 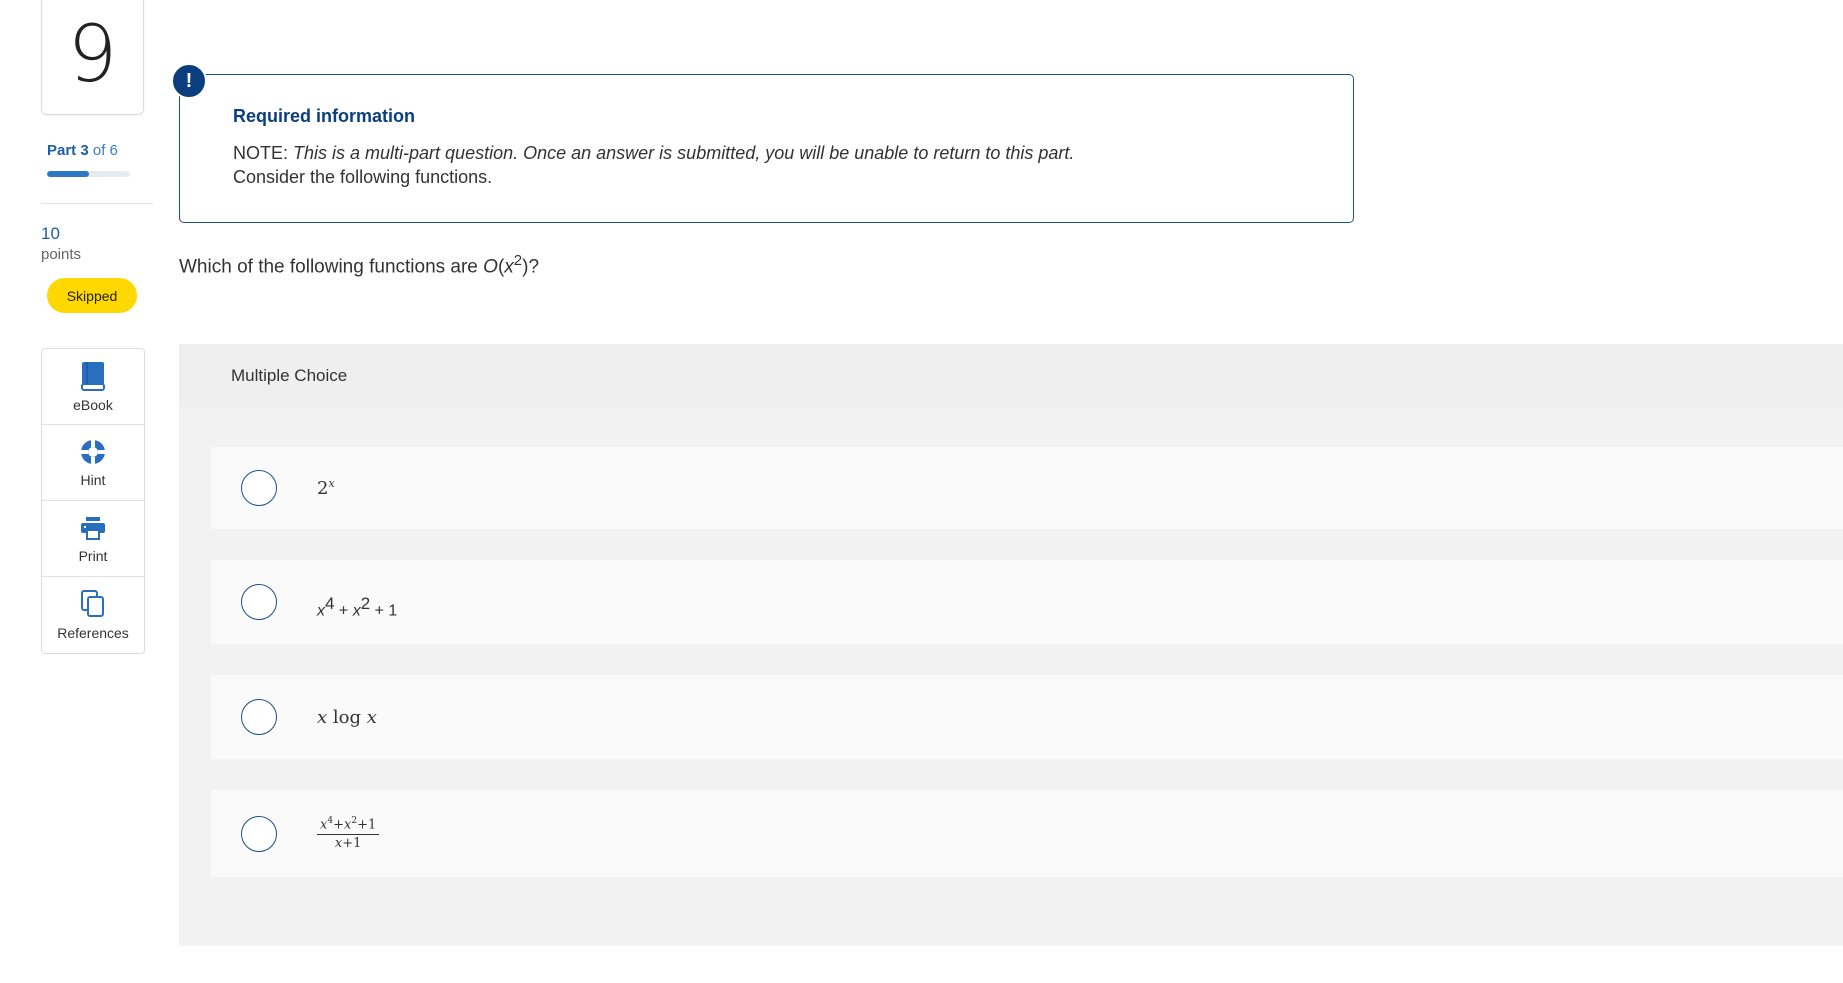 I want to click on choice3-b: x, so click(x=371, y=717).